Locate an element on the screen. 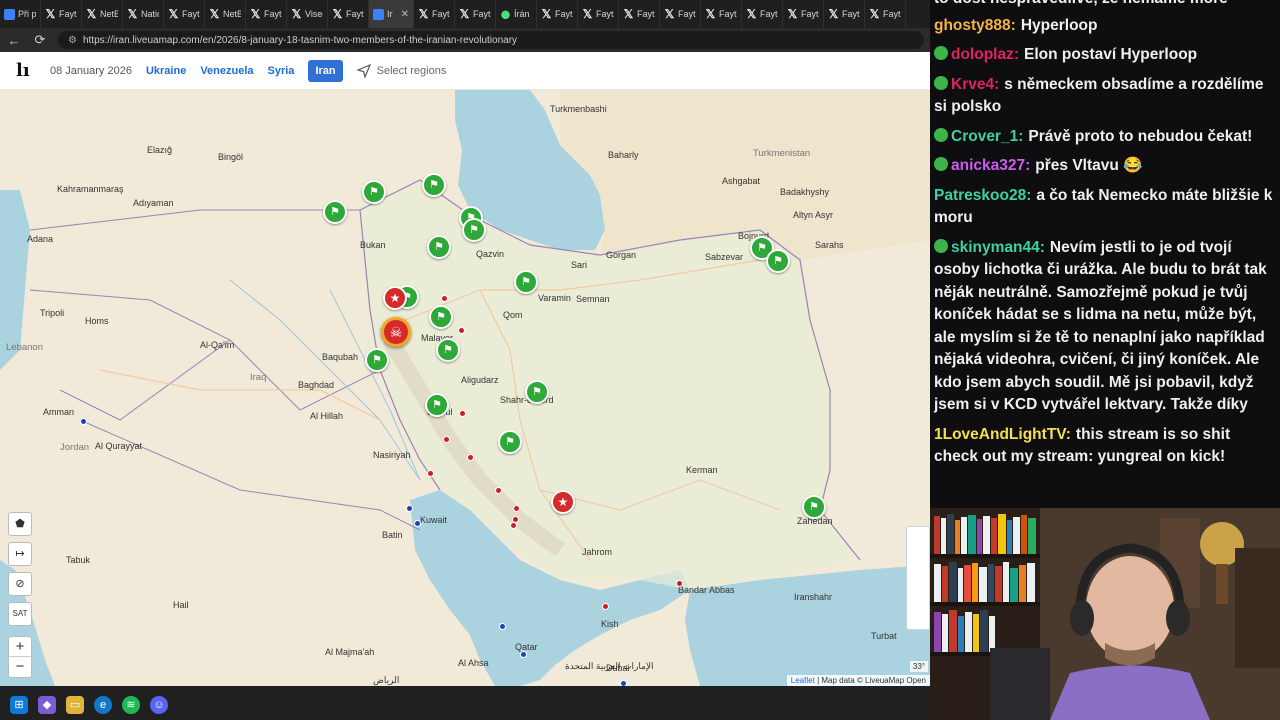 The image size is (1280, 720). chat-username: skinyman44: is located at coordinates (998, 247).